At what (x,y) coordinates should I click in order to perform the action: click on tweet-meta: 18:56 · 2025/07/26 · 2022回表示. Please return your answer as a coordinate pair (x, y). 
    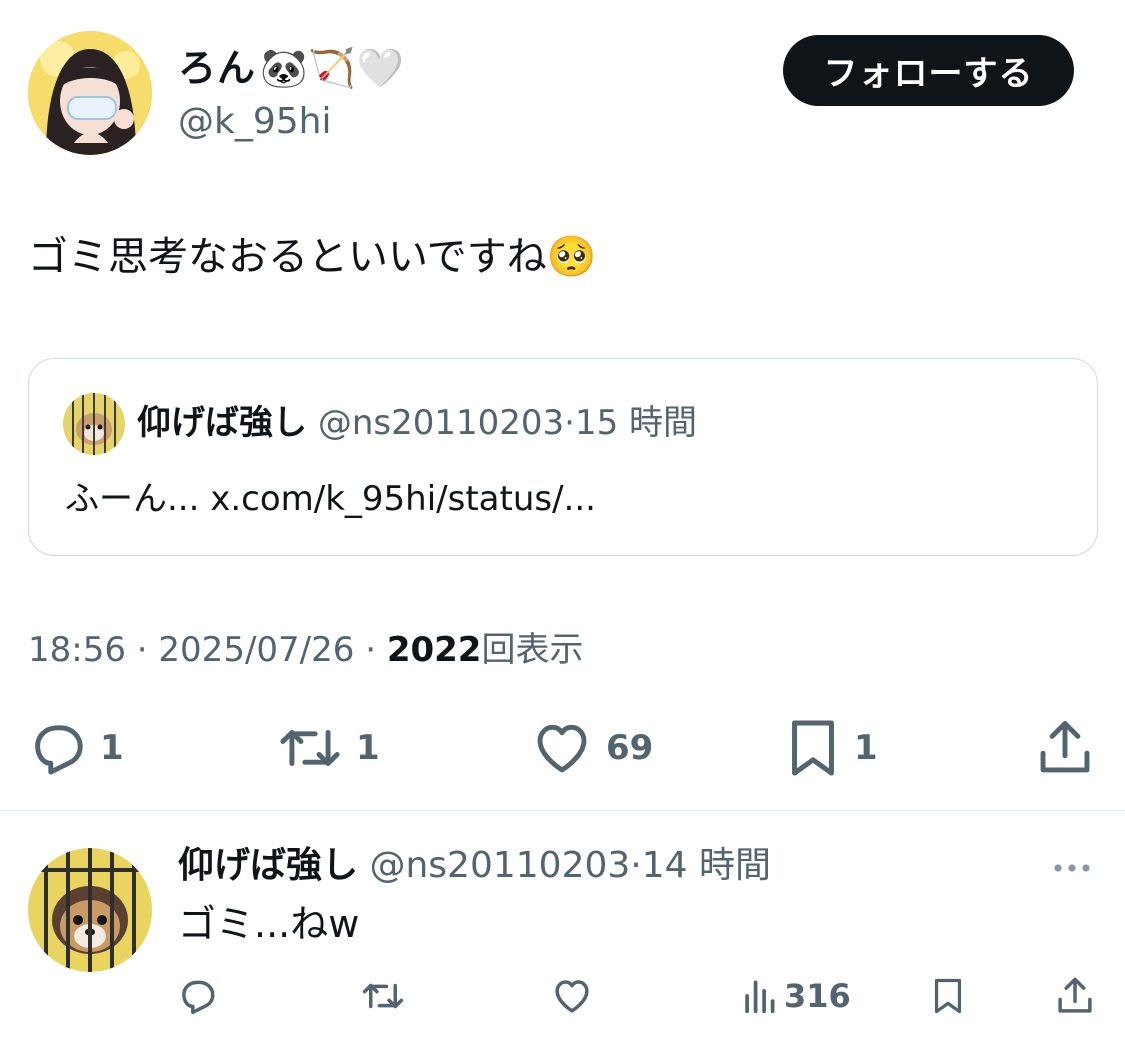
    Looking at the image, I should click on (305, 650).